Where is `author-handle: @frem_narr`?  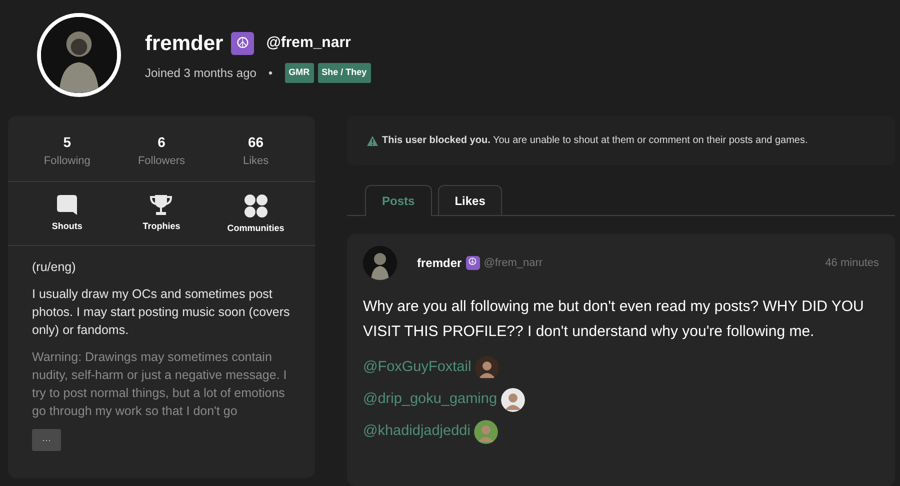 author-handle: @frem_narr is located at coordinates (513, 263).